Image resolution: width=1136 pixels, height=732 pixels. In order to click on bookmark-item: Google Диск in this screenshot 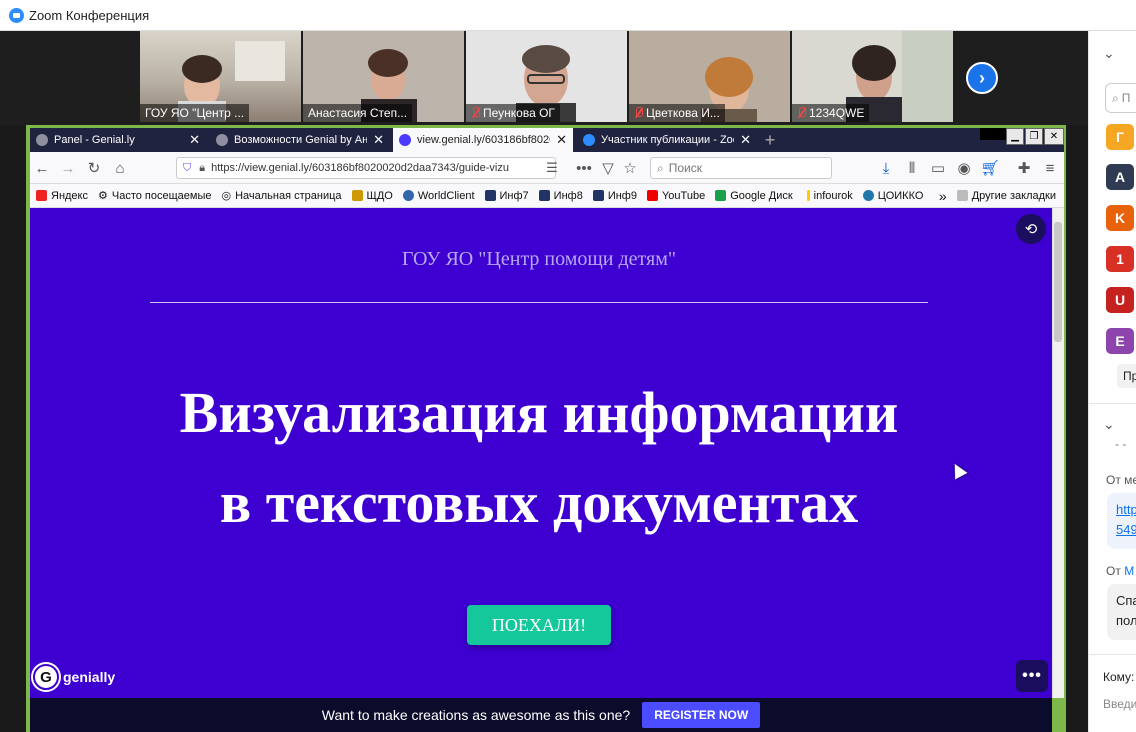, I will do `click(754, 196)`.